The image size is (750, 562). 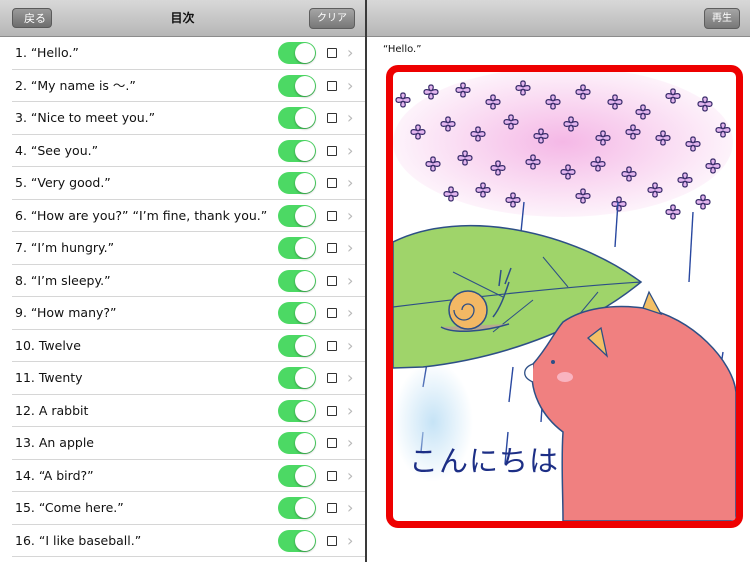 What do you see at coordinates (182, 18) in the screenshot?
I see `left-navbar: 目次 戻る クリア` at bounding box center [182, 18].